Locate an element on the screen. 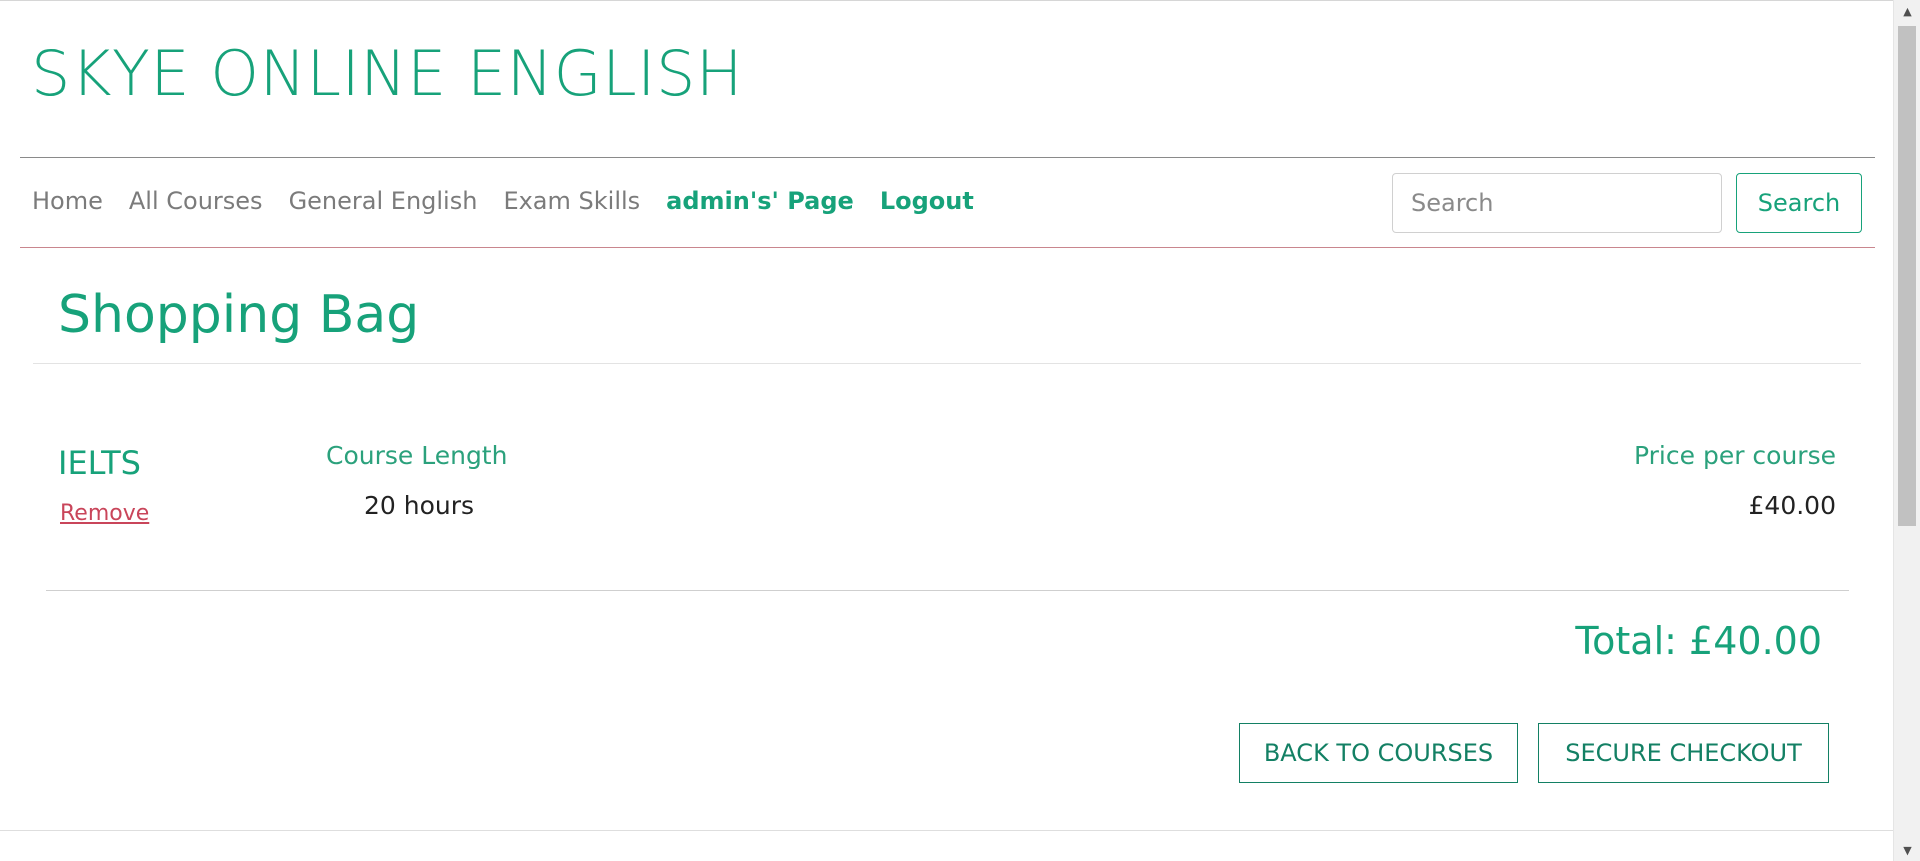  nav-all-courses: All Courses is located at coordinates (196, 201).